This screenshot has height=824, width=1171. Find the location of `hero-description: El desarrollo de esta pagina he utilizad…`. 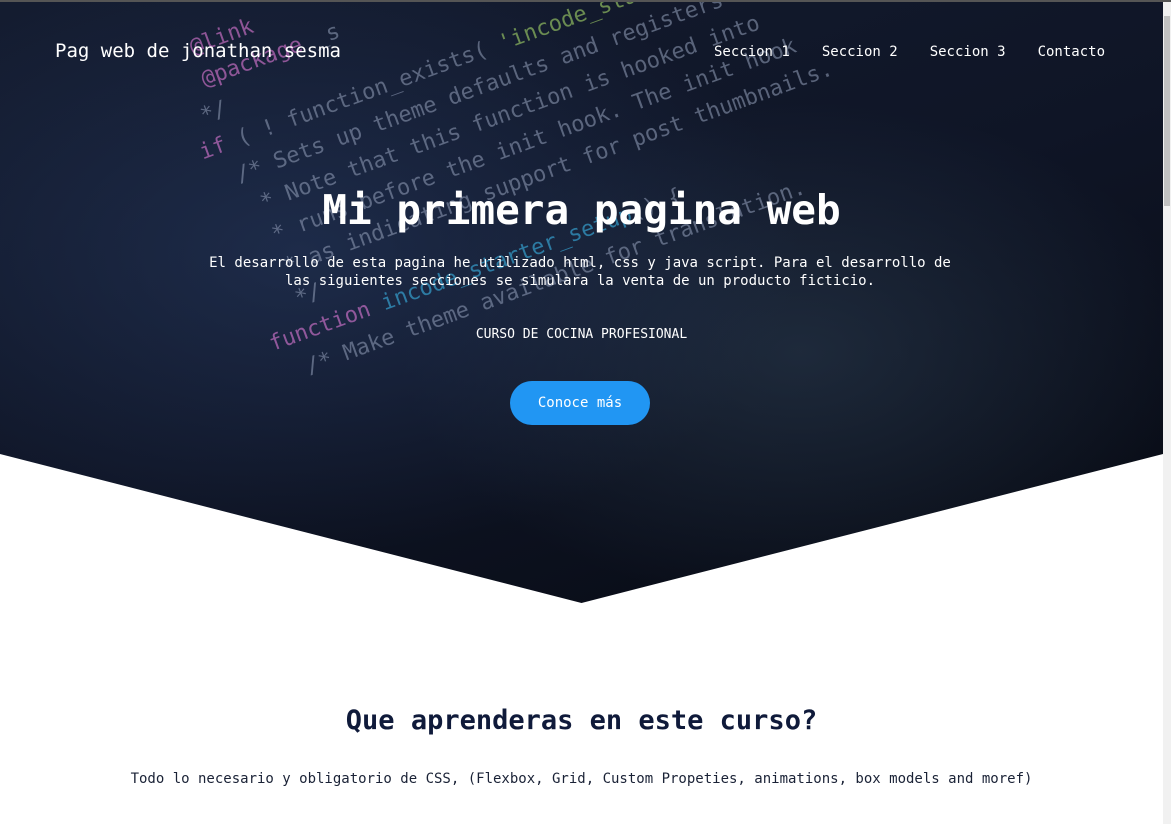

hero-description: El desarrollo de esta pagina he utilizad… is located at coordinates (580, 272).